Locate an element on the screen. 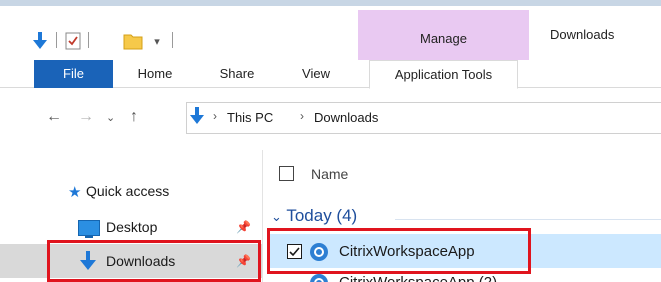 This screenshot has height=282, width=661. group-header: ⌄ Today (4) is located at coordinates (314, 216).